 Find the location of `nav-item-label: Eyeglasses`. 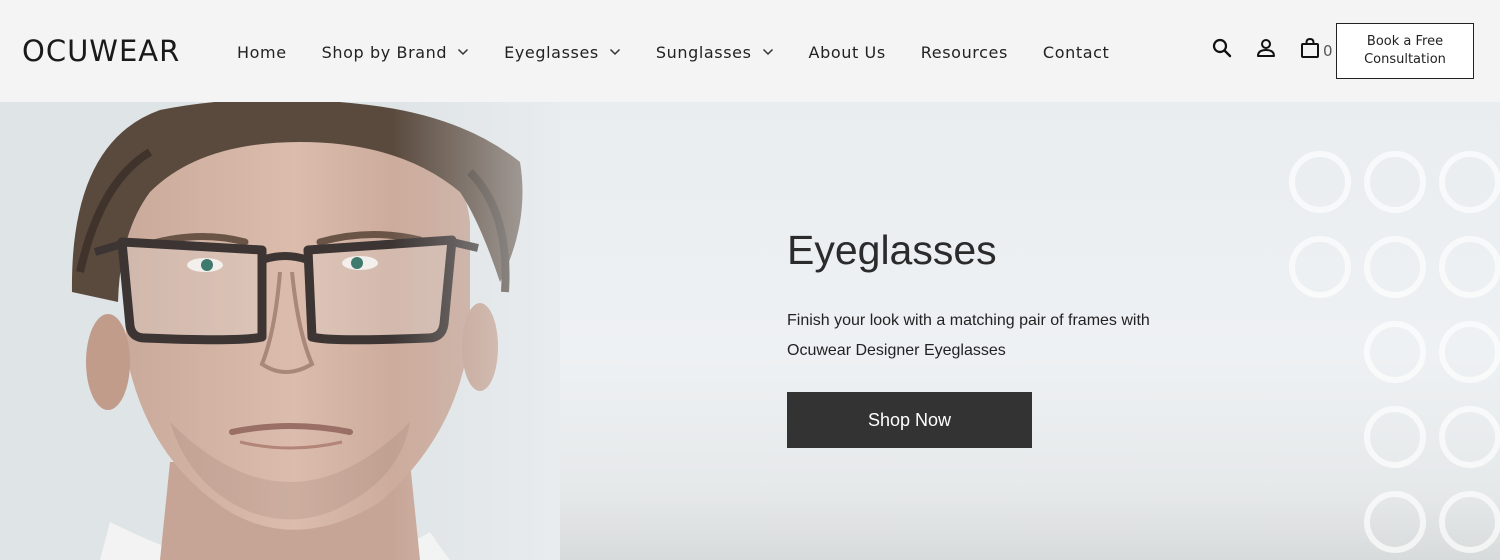

nav-item-label: Eyeglasses is located at coordinates (551, 52).